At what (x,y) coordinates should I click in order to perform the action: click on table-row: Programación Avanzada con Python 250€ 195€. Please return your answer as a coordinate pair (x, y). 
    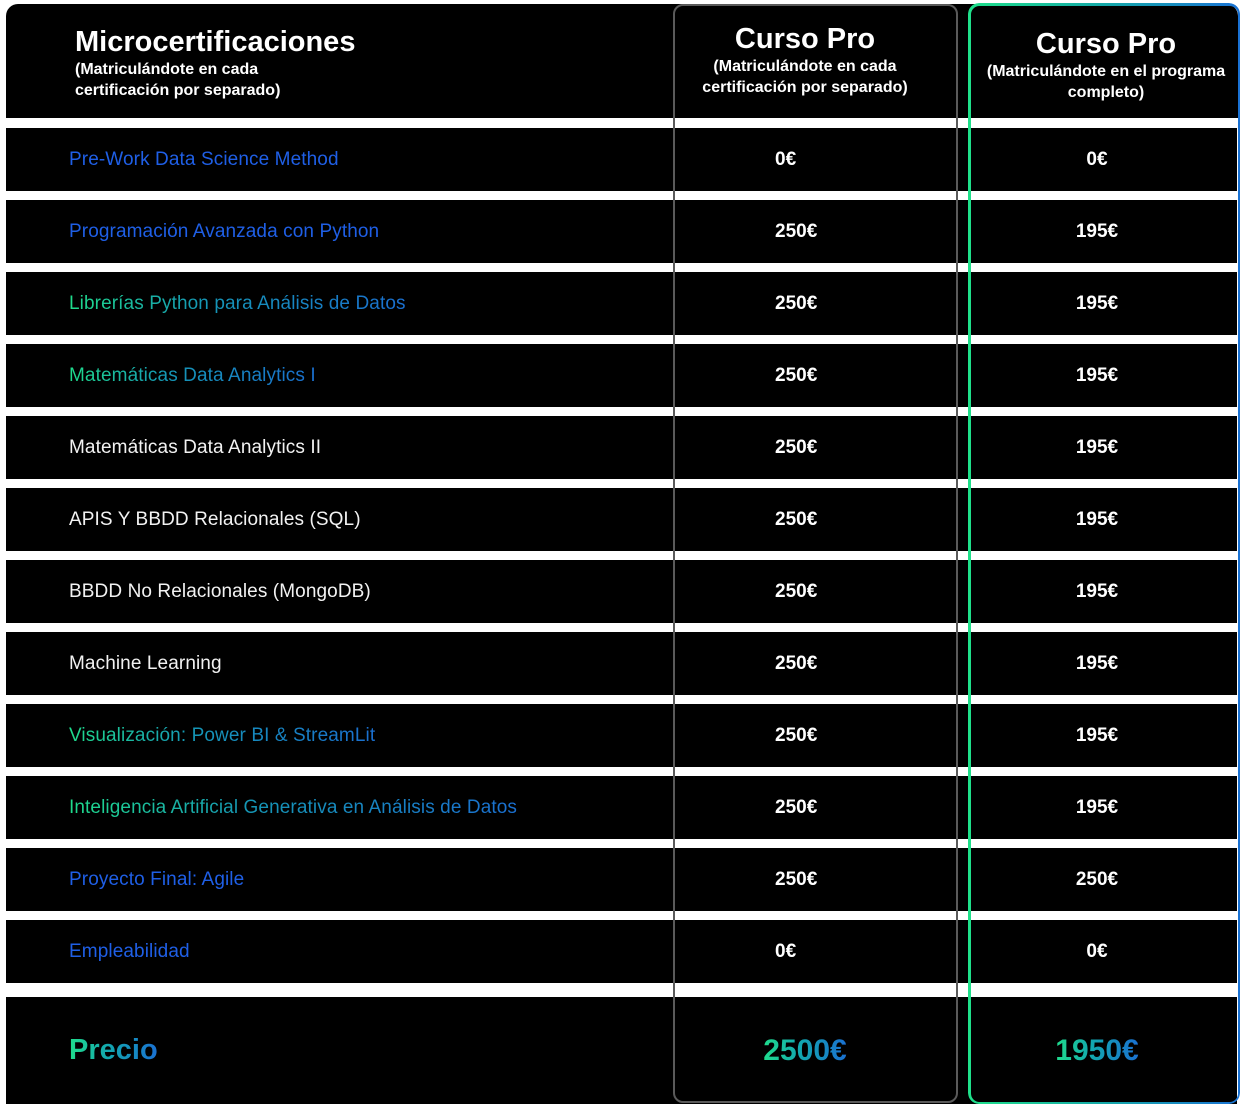
    Looking at the image, I should click on (621, 231).